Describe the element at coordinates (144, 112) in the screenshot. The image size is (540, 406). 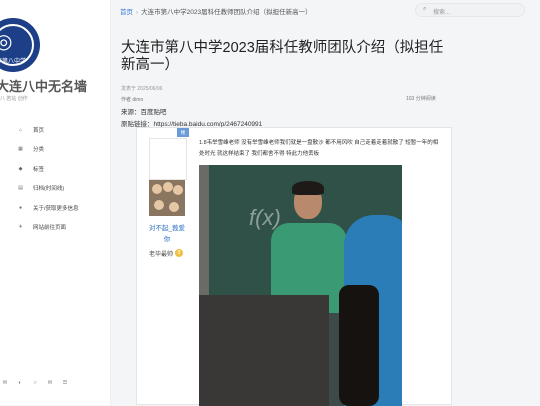
I see `source-label: 来源：百度贴吧` at that location.